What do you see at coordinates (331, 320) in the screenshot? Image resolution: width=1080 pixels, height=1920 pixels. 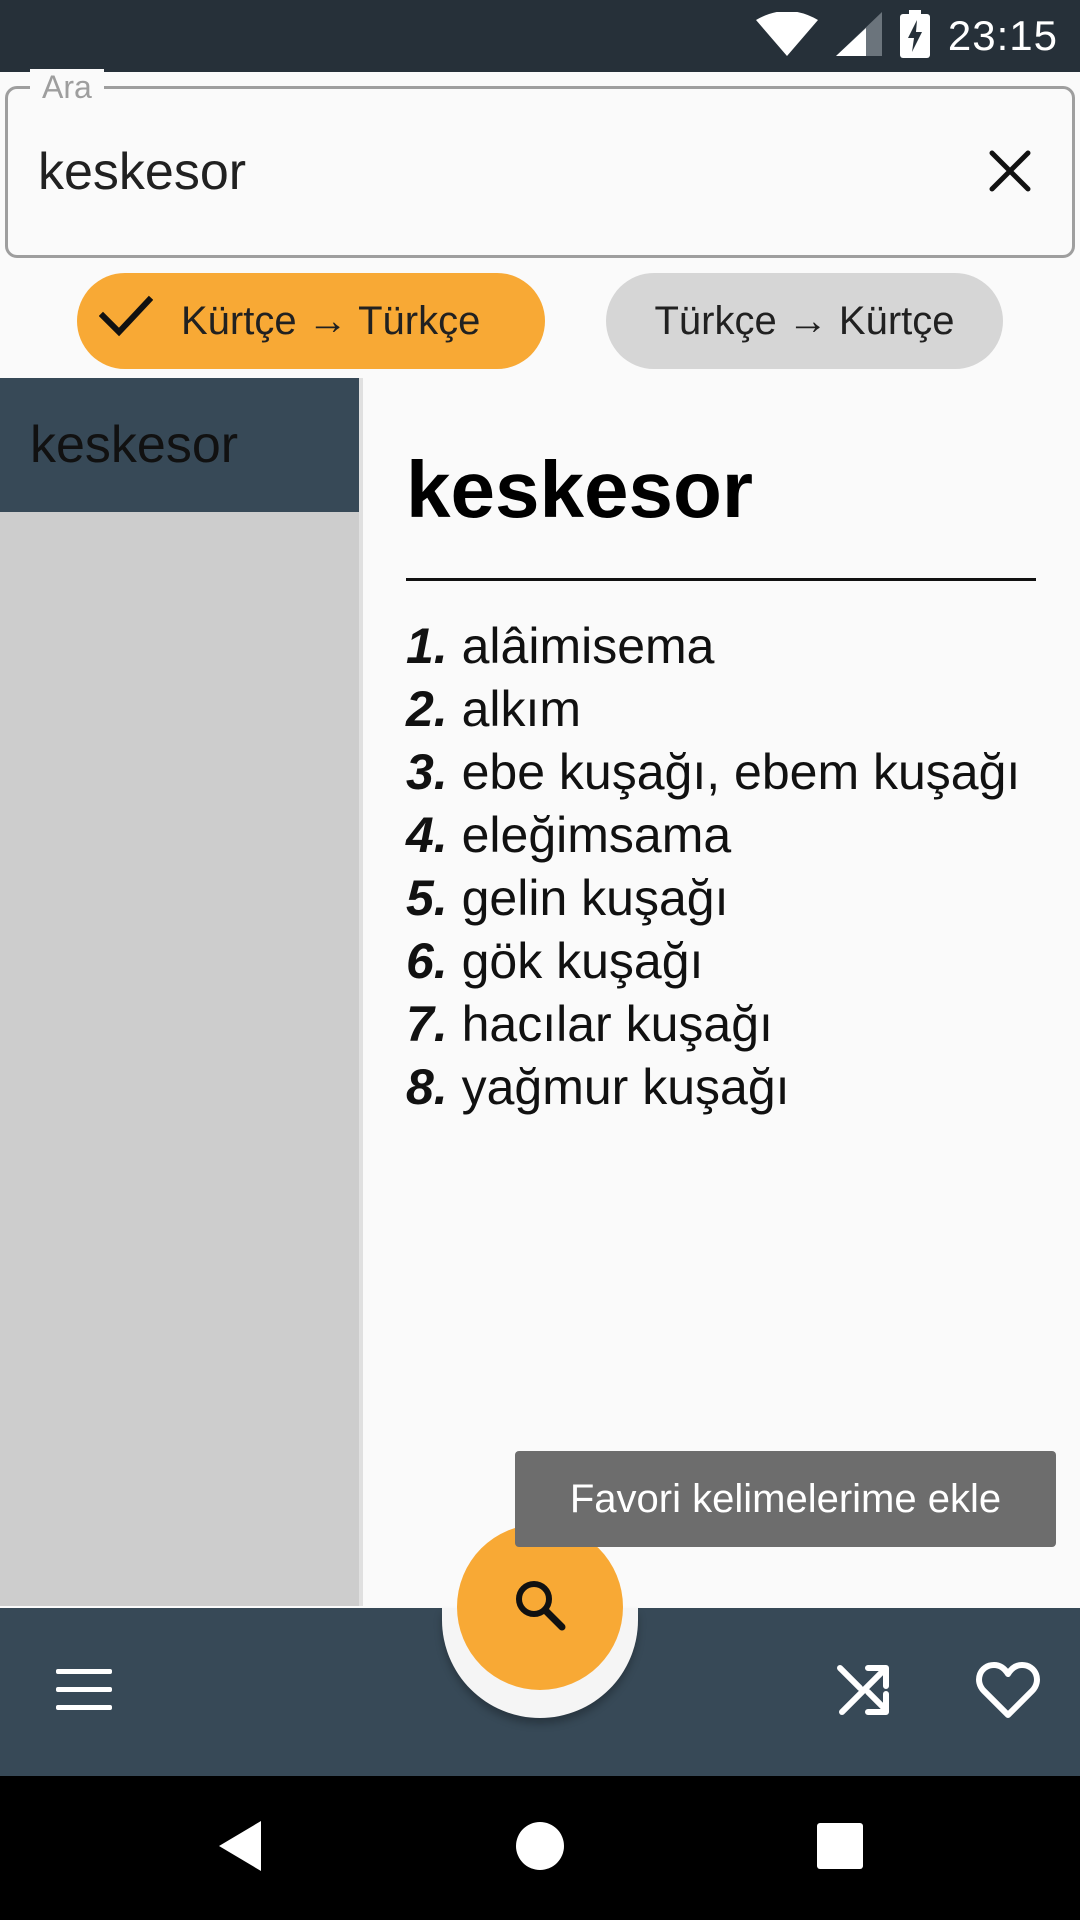 I see `chip-label: Kürtçe → Türkçe` at bounding box center [331, 320].